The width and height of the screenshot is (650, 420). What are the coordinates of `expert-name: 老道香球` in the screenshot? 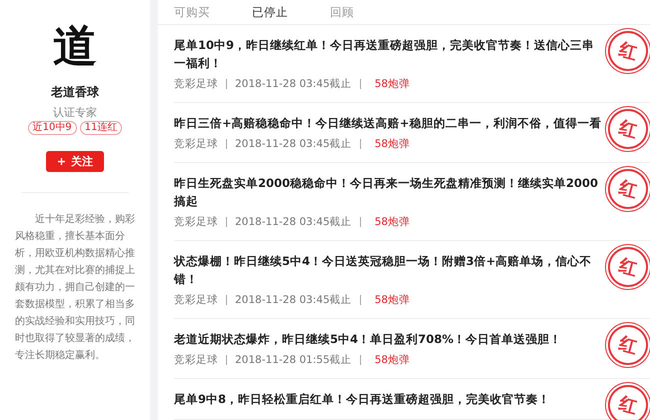 It's located at (75, 92).